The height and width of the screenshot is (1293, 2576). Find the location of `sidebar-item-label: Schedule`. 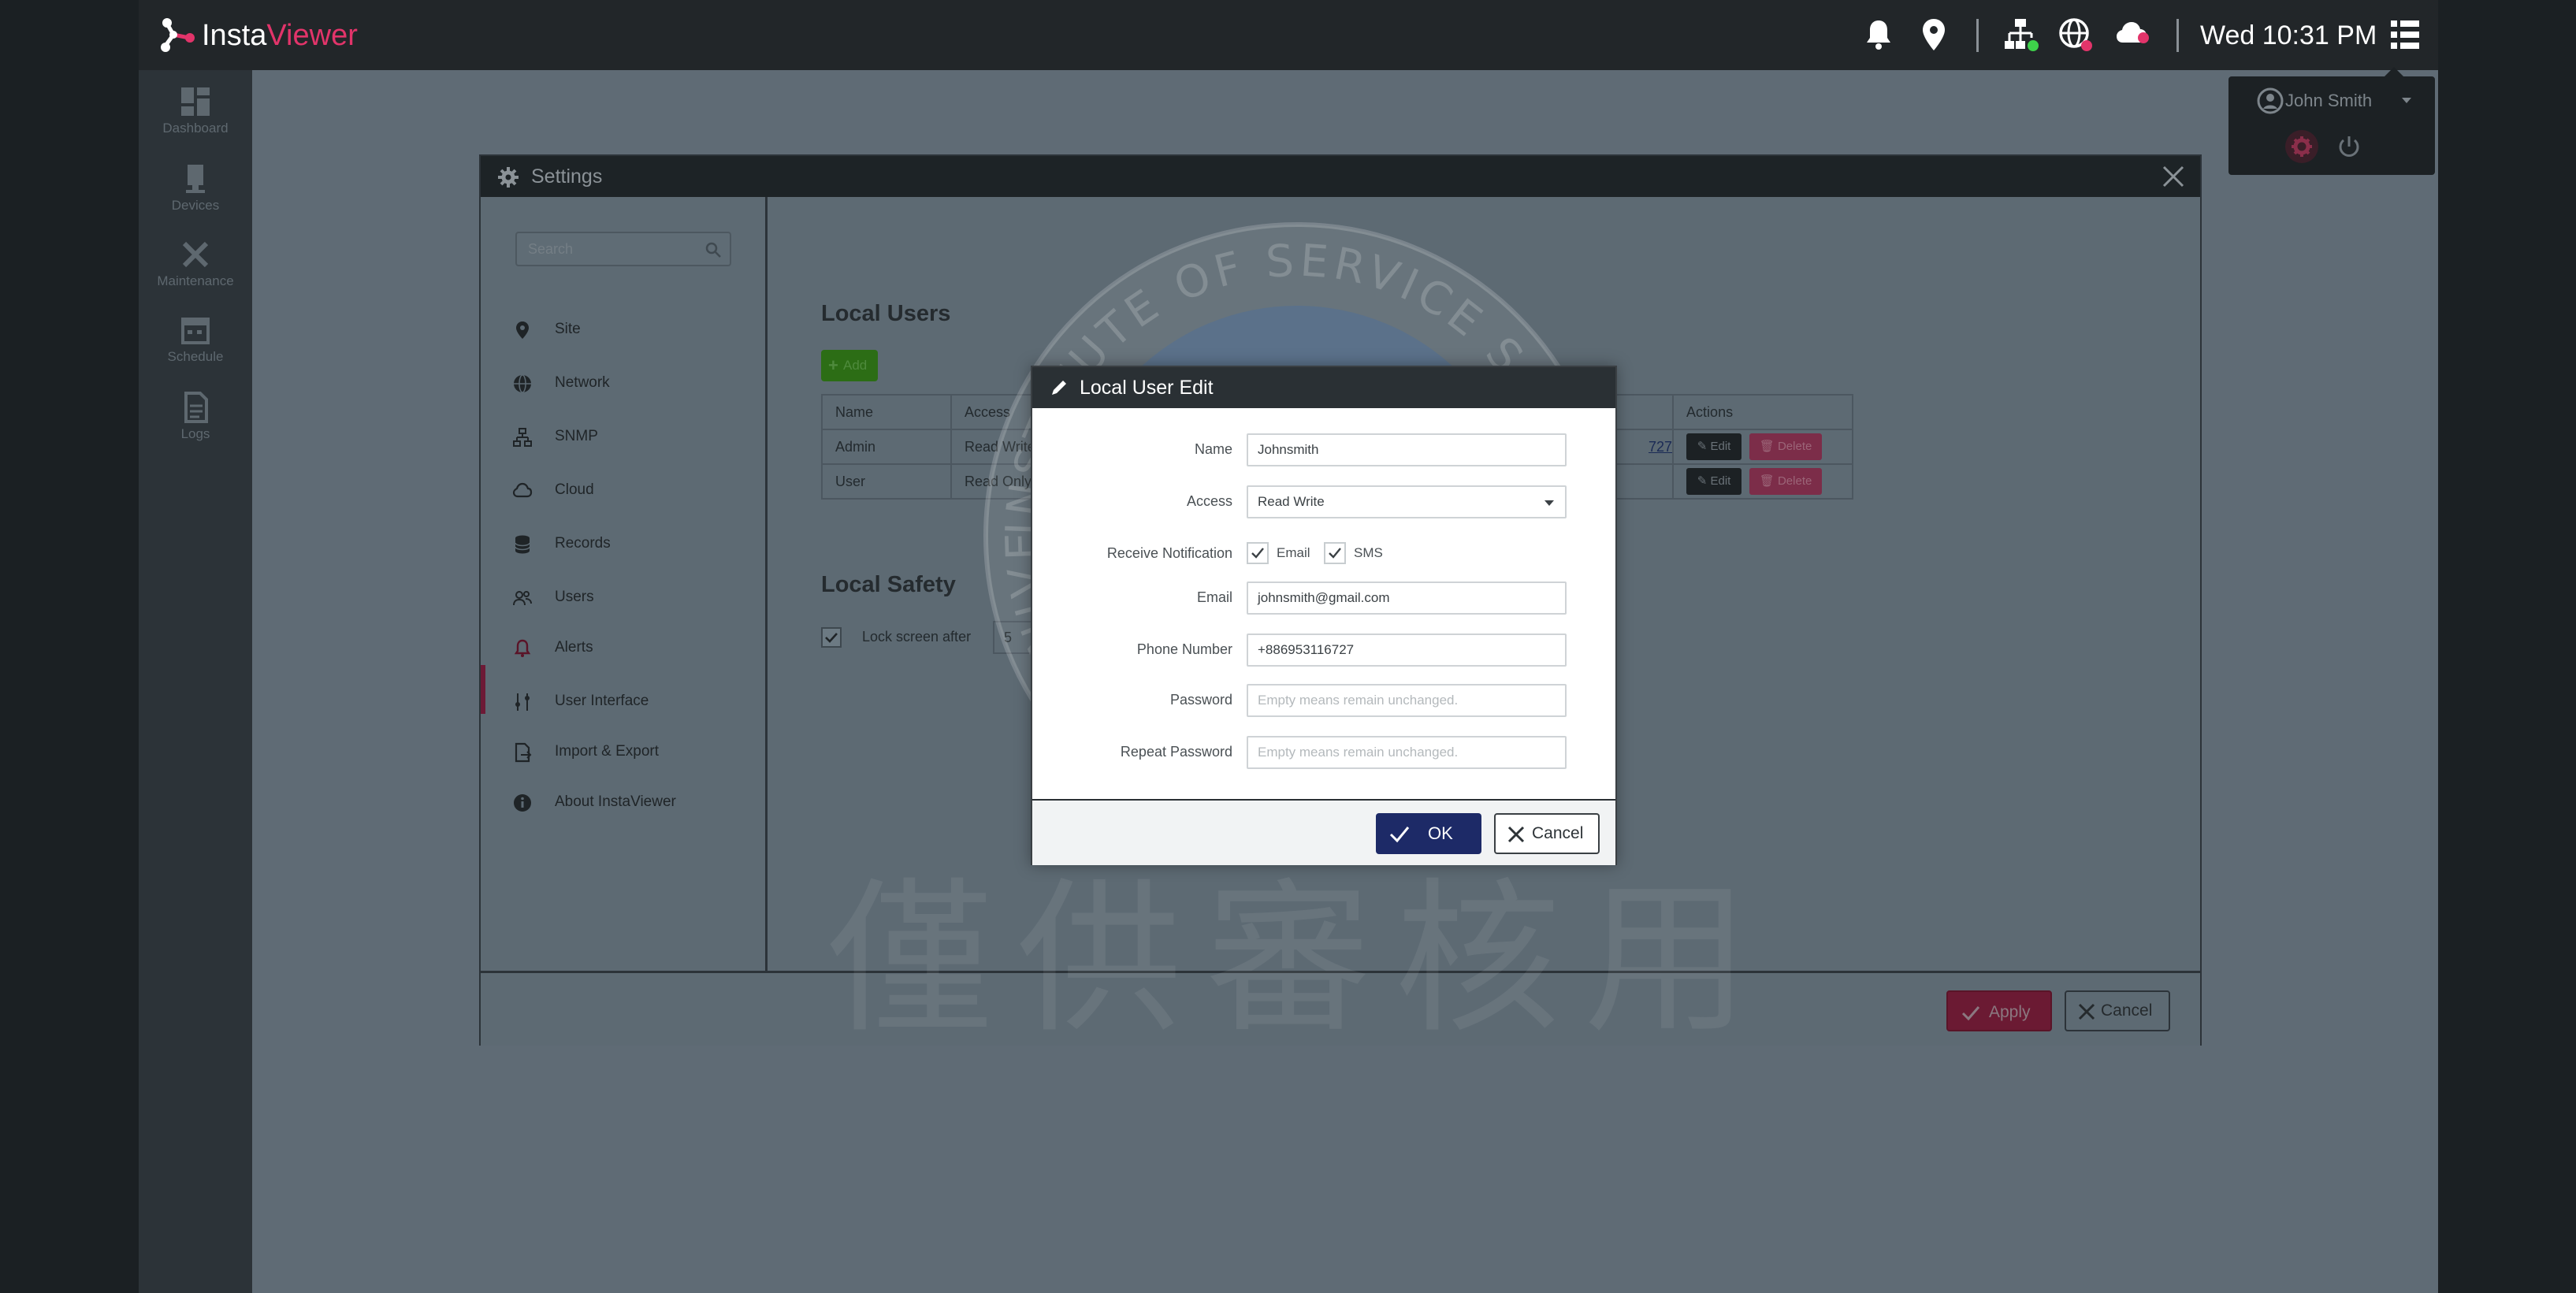

sidebar-item-label: Schedule is located at coordinates (195, 356).